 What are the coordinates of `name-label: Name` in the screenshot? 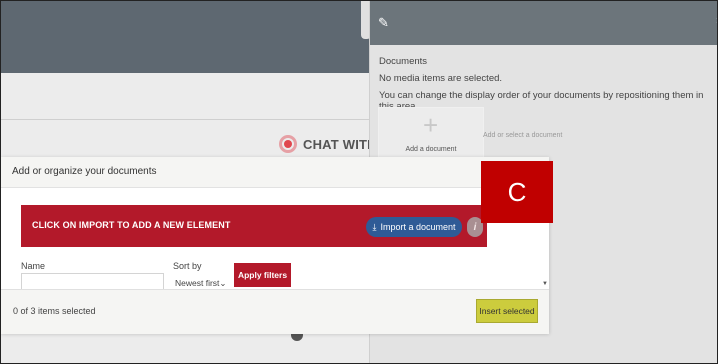 It's located at (33, 266).